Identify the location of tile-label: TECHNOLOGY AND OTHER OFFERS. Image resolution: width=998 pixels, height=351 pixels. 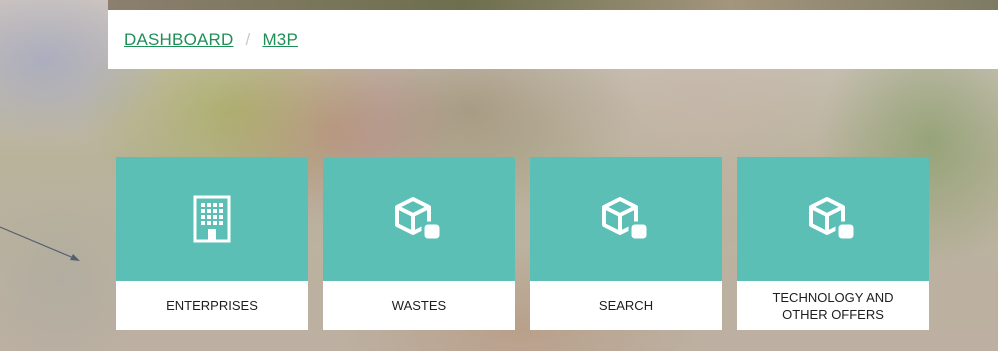
(833, 305).